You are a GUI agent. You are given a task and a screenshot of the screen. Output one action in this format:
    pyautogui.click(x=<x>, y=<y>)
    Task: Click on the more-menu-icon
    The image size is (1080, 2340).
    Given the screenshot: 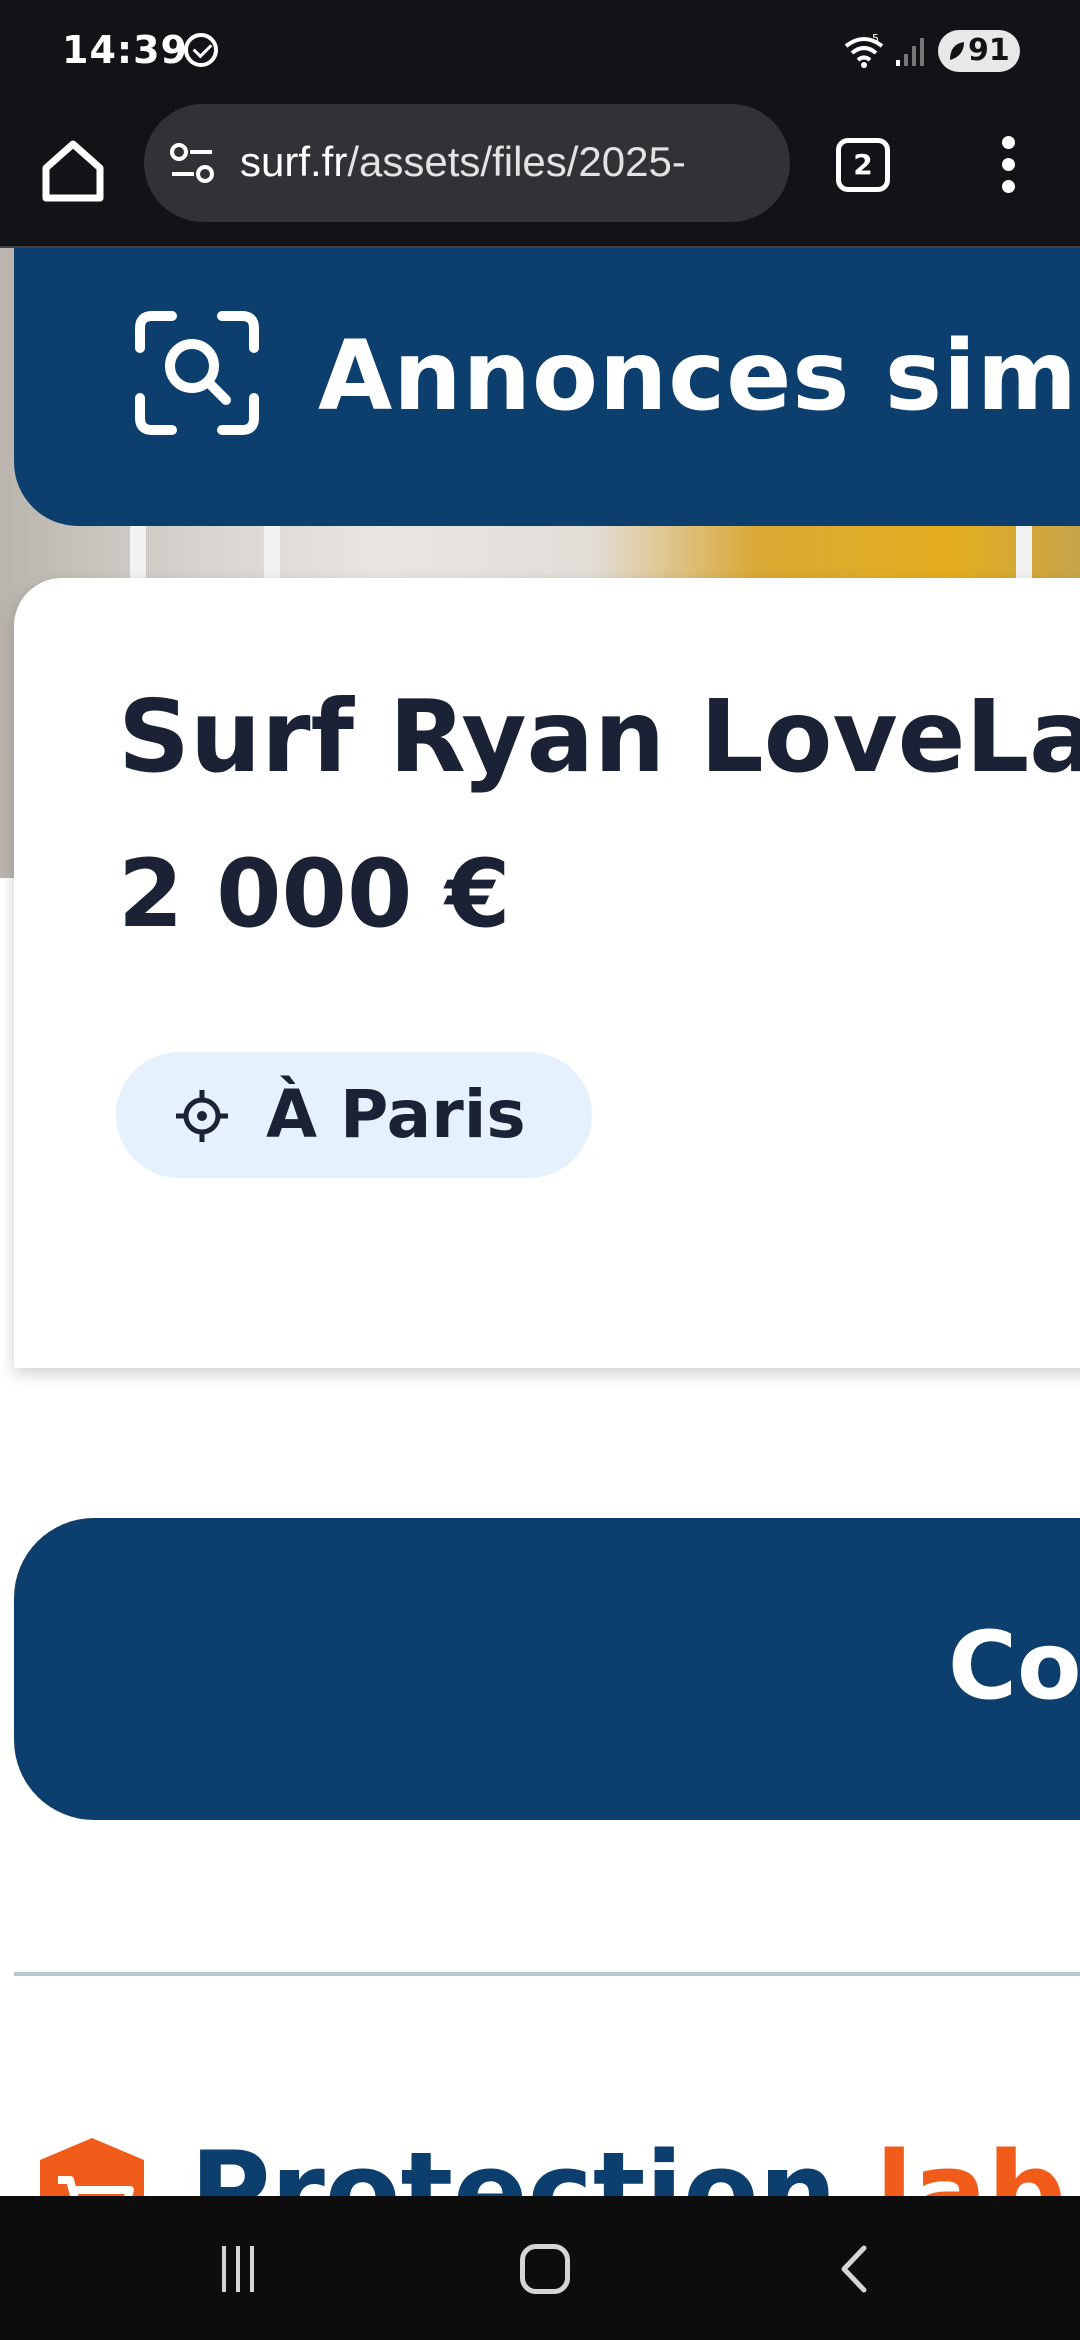 What is the action you would take?
    pyautogui.click(x=1008, y=166)
    